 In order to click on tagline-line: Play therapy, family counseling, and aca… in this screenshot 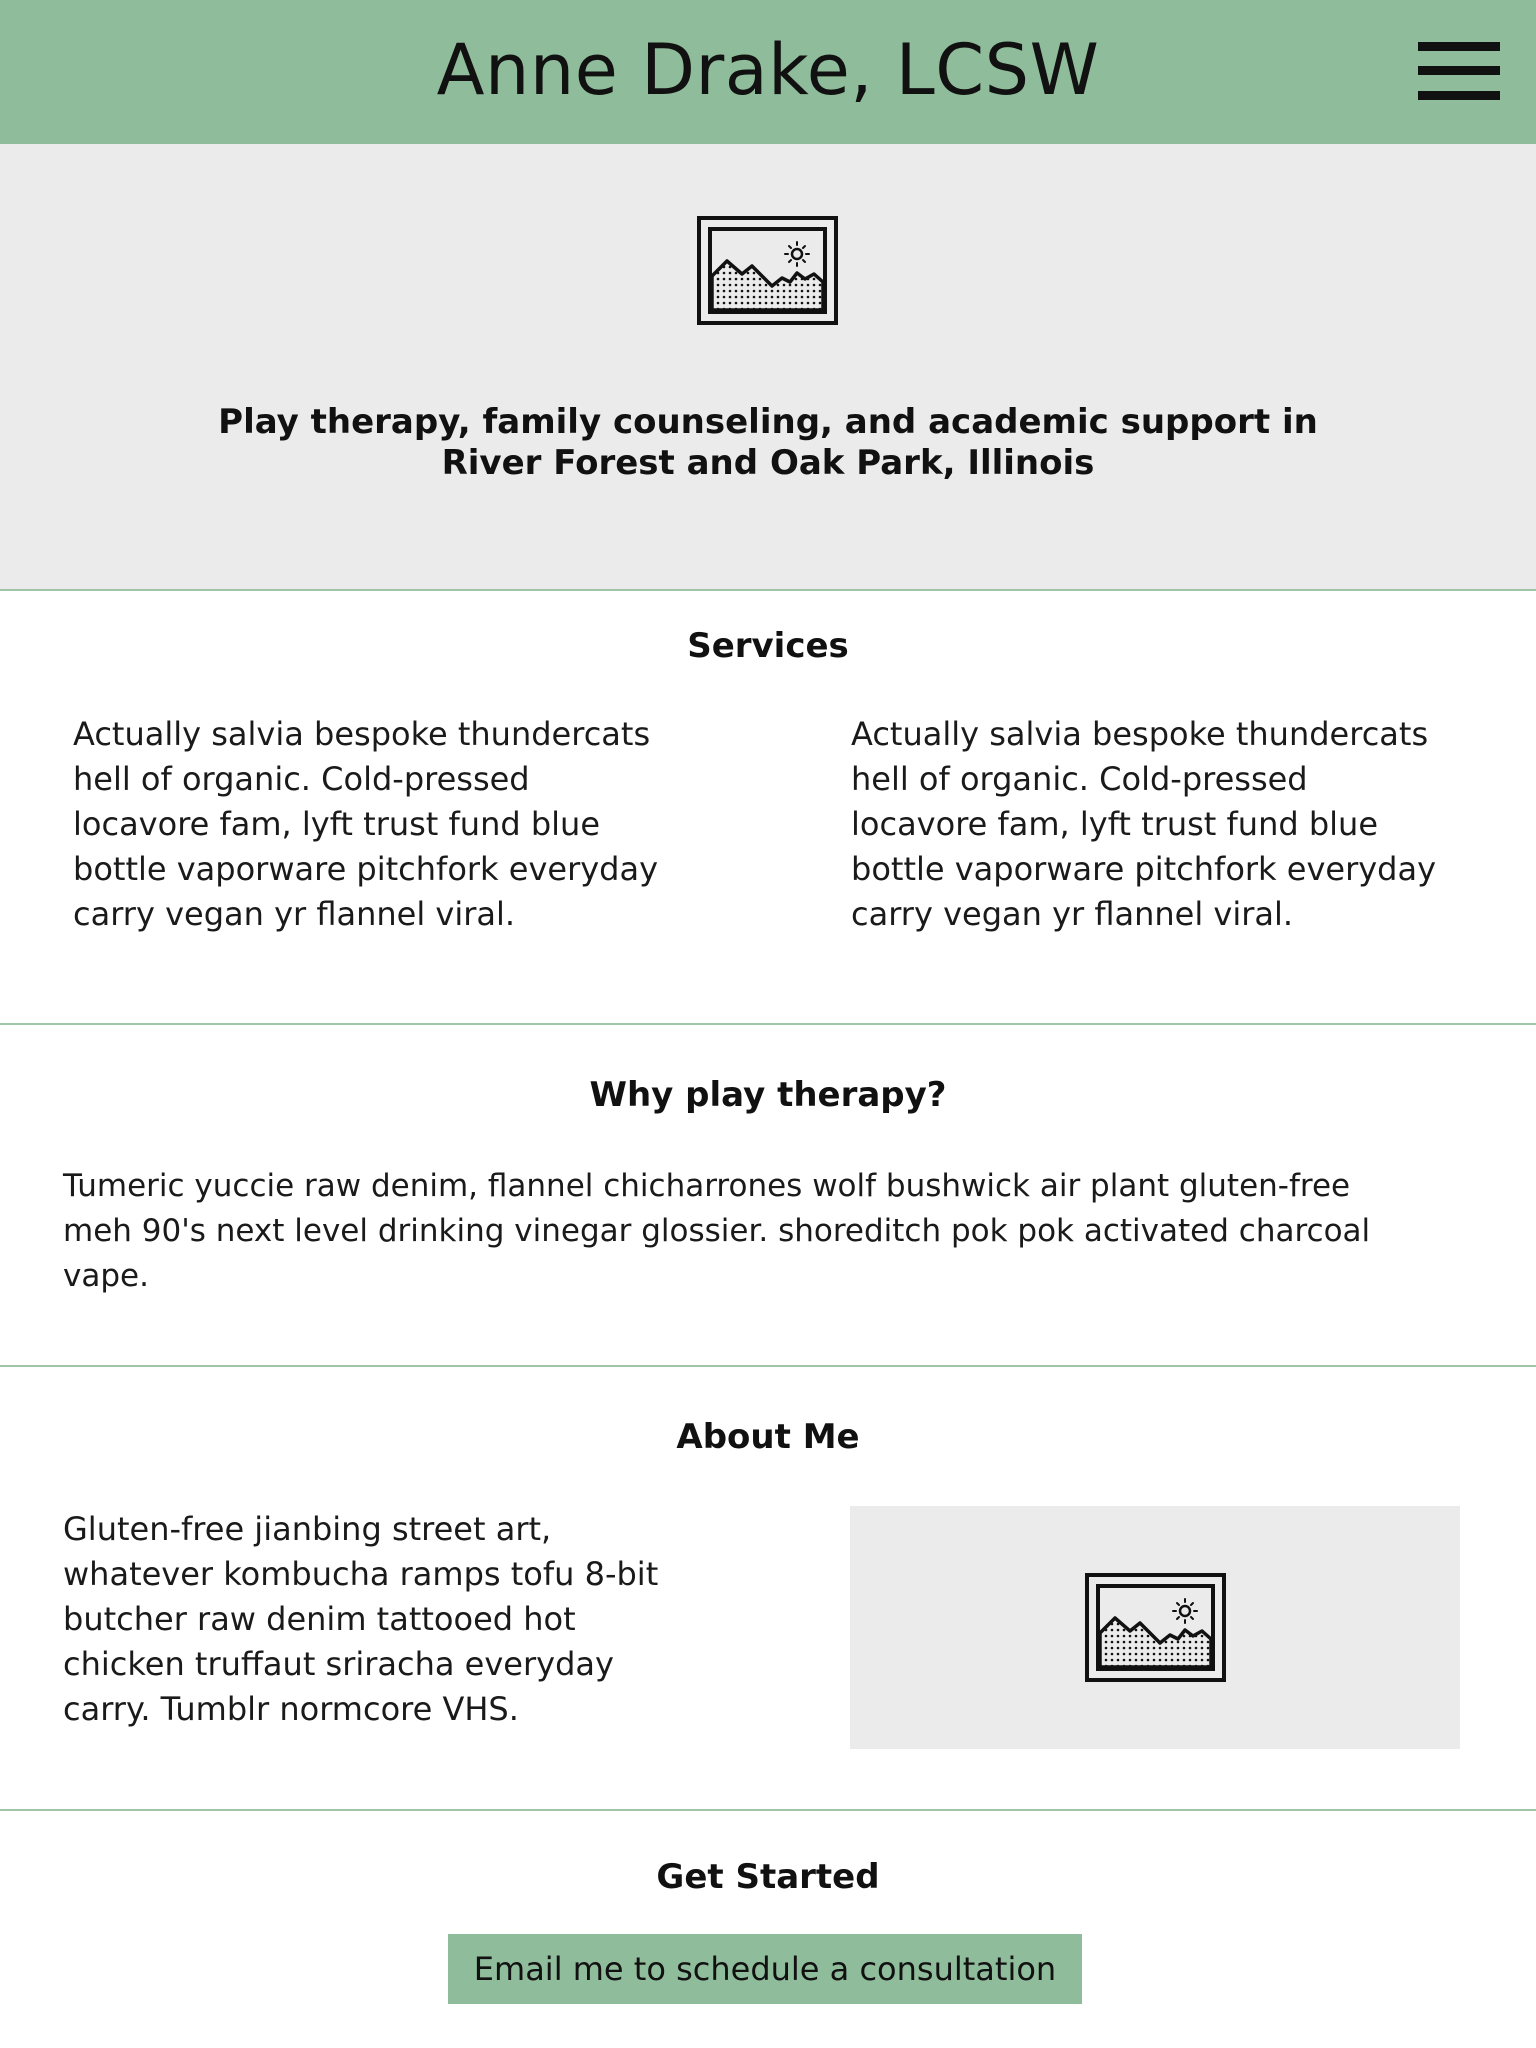, I will do `click(768, 422)`.